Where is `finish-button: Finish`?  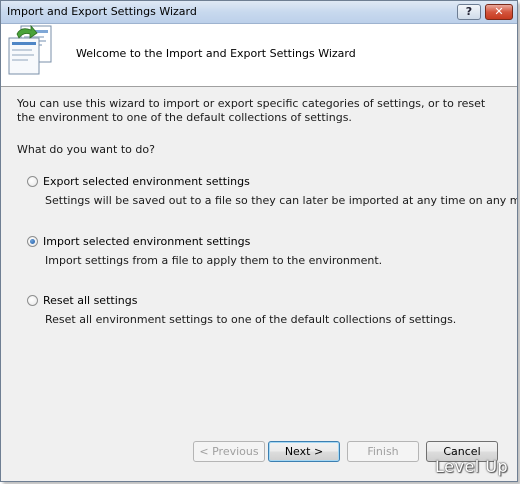 finish-button: Finish is located at coordinates (383, 451).